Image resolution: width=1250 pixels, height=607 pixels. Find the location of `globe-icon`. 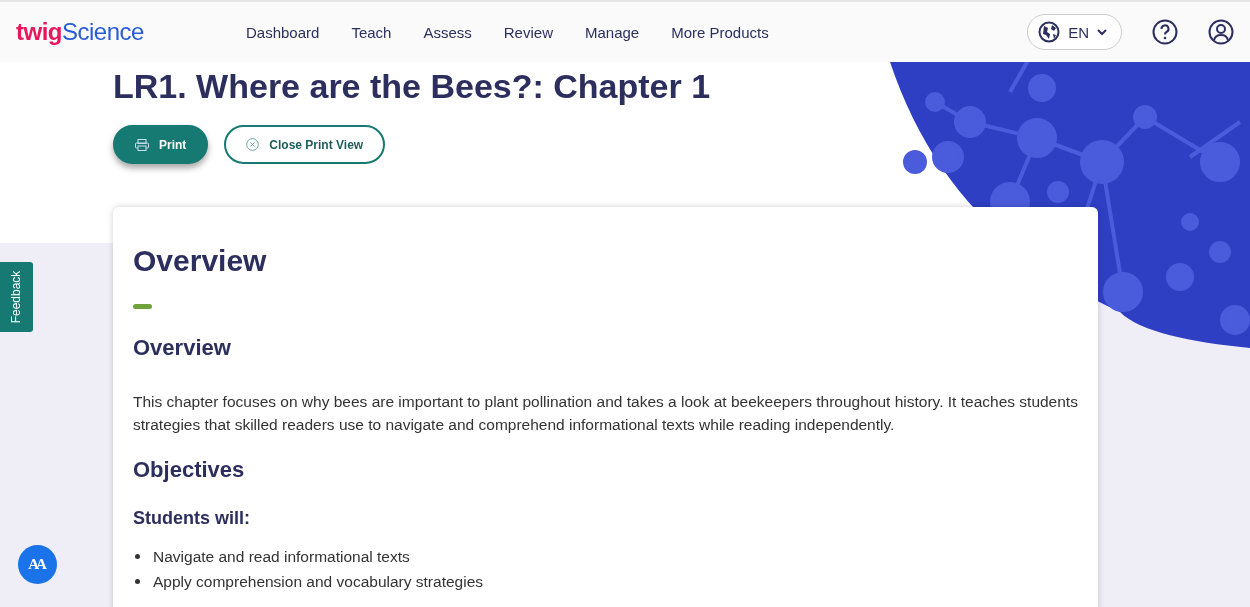

globe-icon is located at coordinates (1049, 32).